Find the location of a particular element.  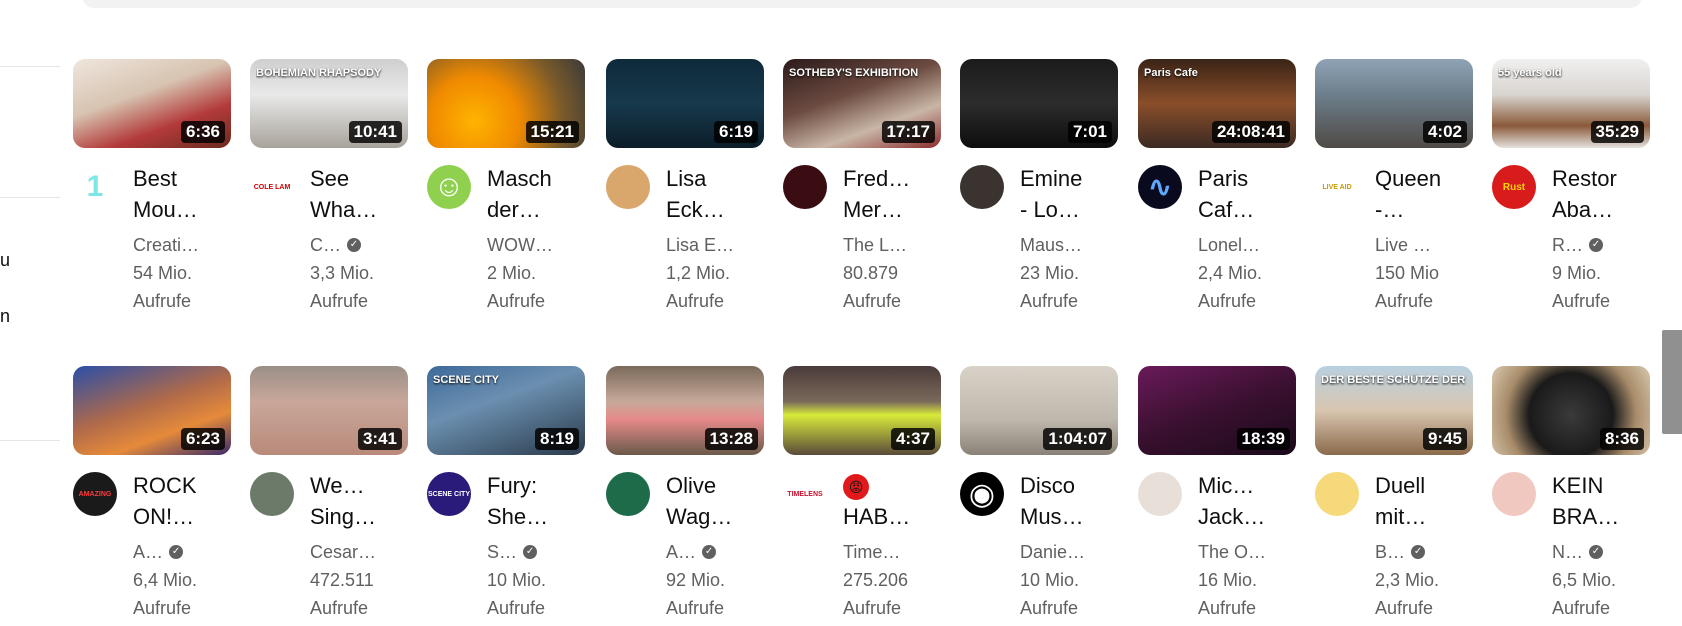

video-thumbnail: BOHEMIAN RHAPSODY 10:41 is located at coordinates (329, 103).